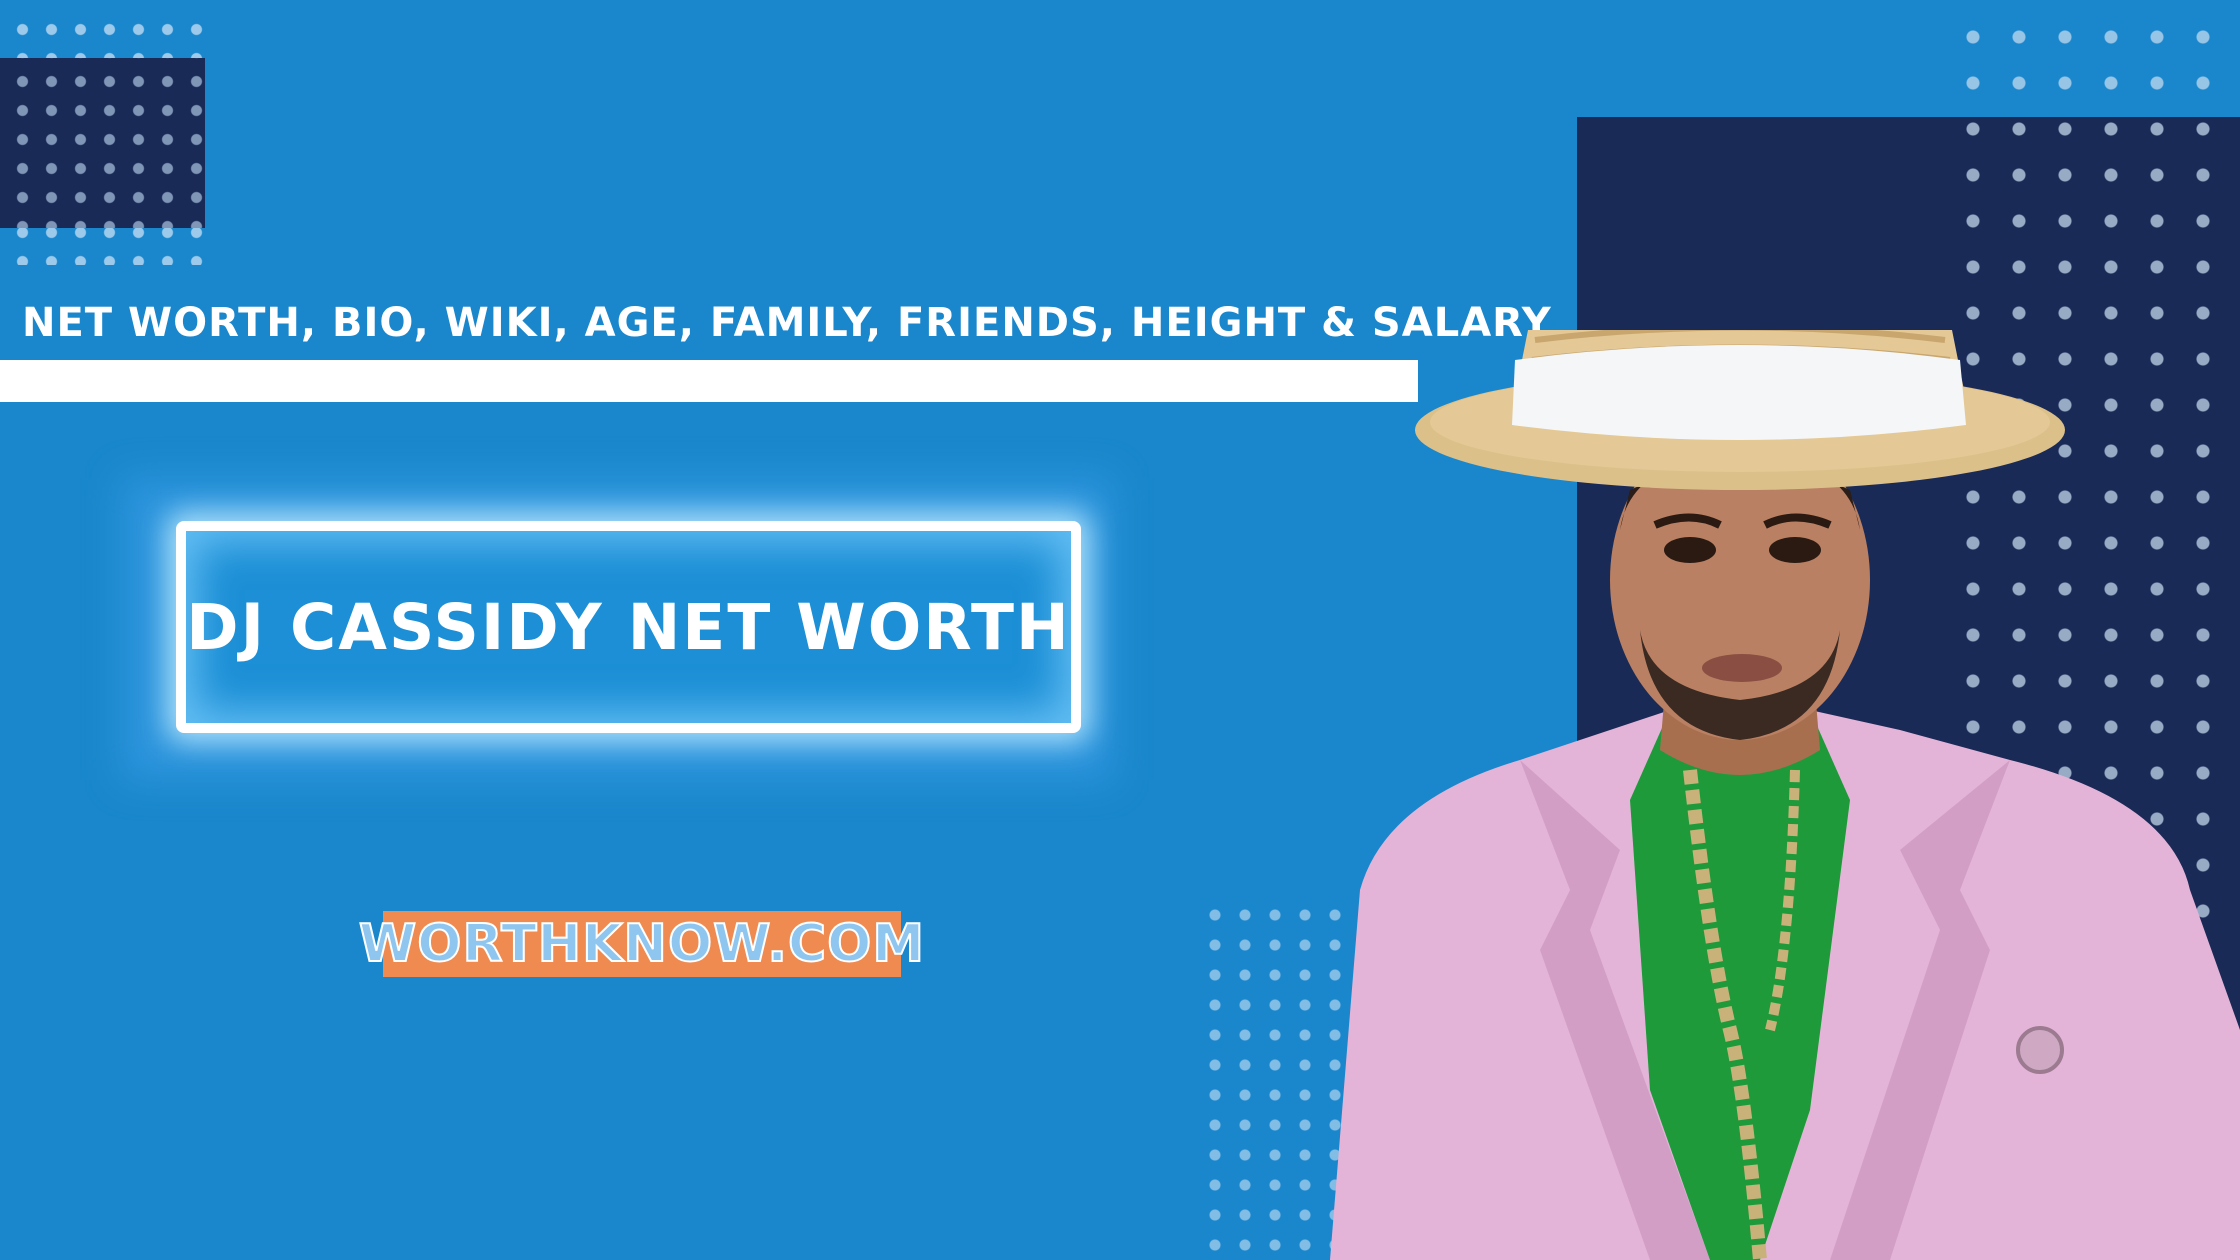  I want to click on site-badge: WORTHKNOW.COM, so click(641, 944).